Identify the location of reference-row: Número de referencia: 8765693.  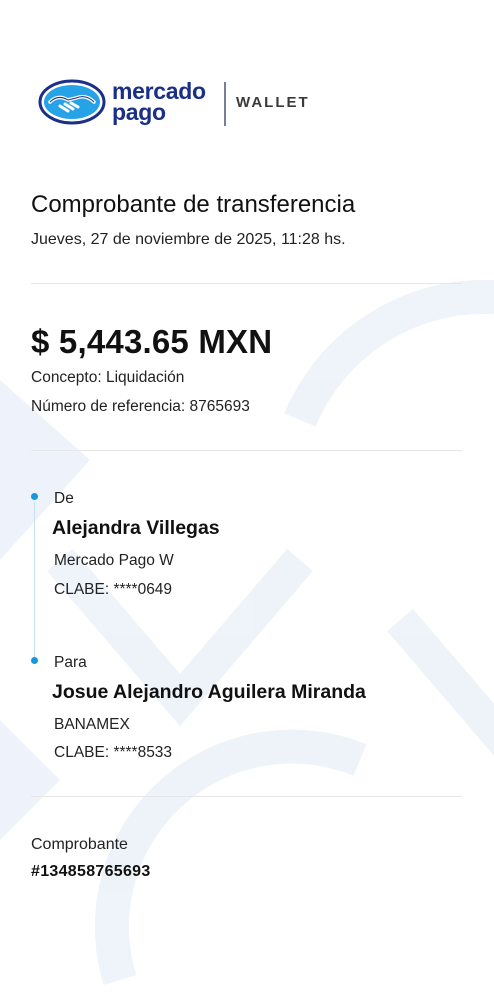
(140, 407).